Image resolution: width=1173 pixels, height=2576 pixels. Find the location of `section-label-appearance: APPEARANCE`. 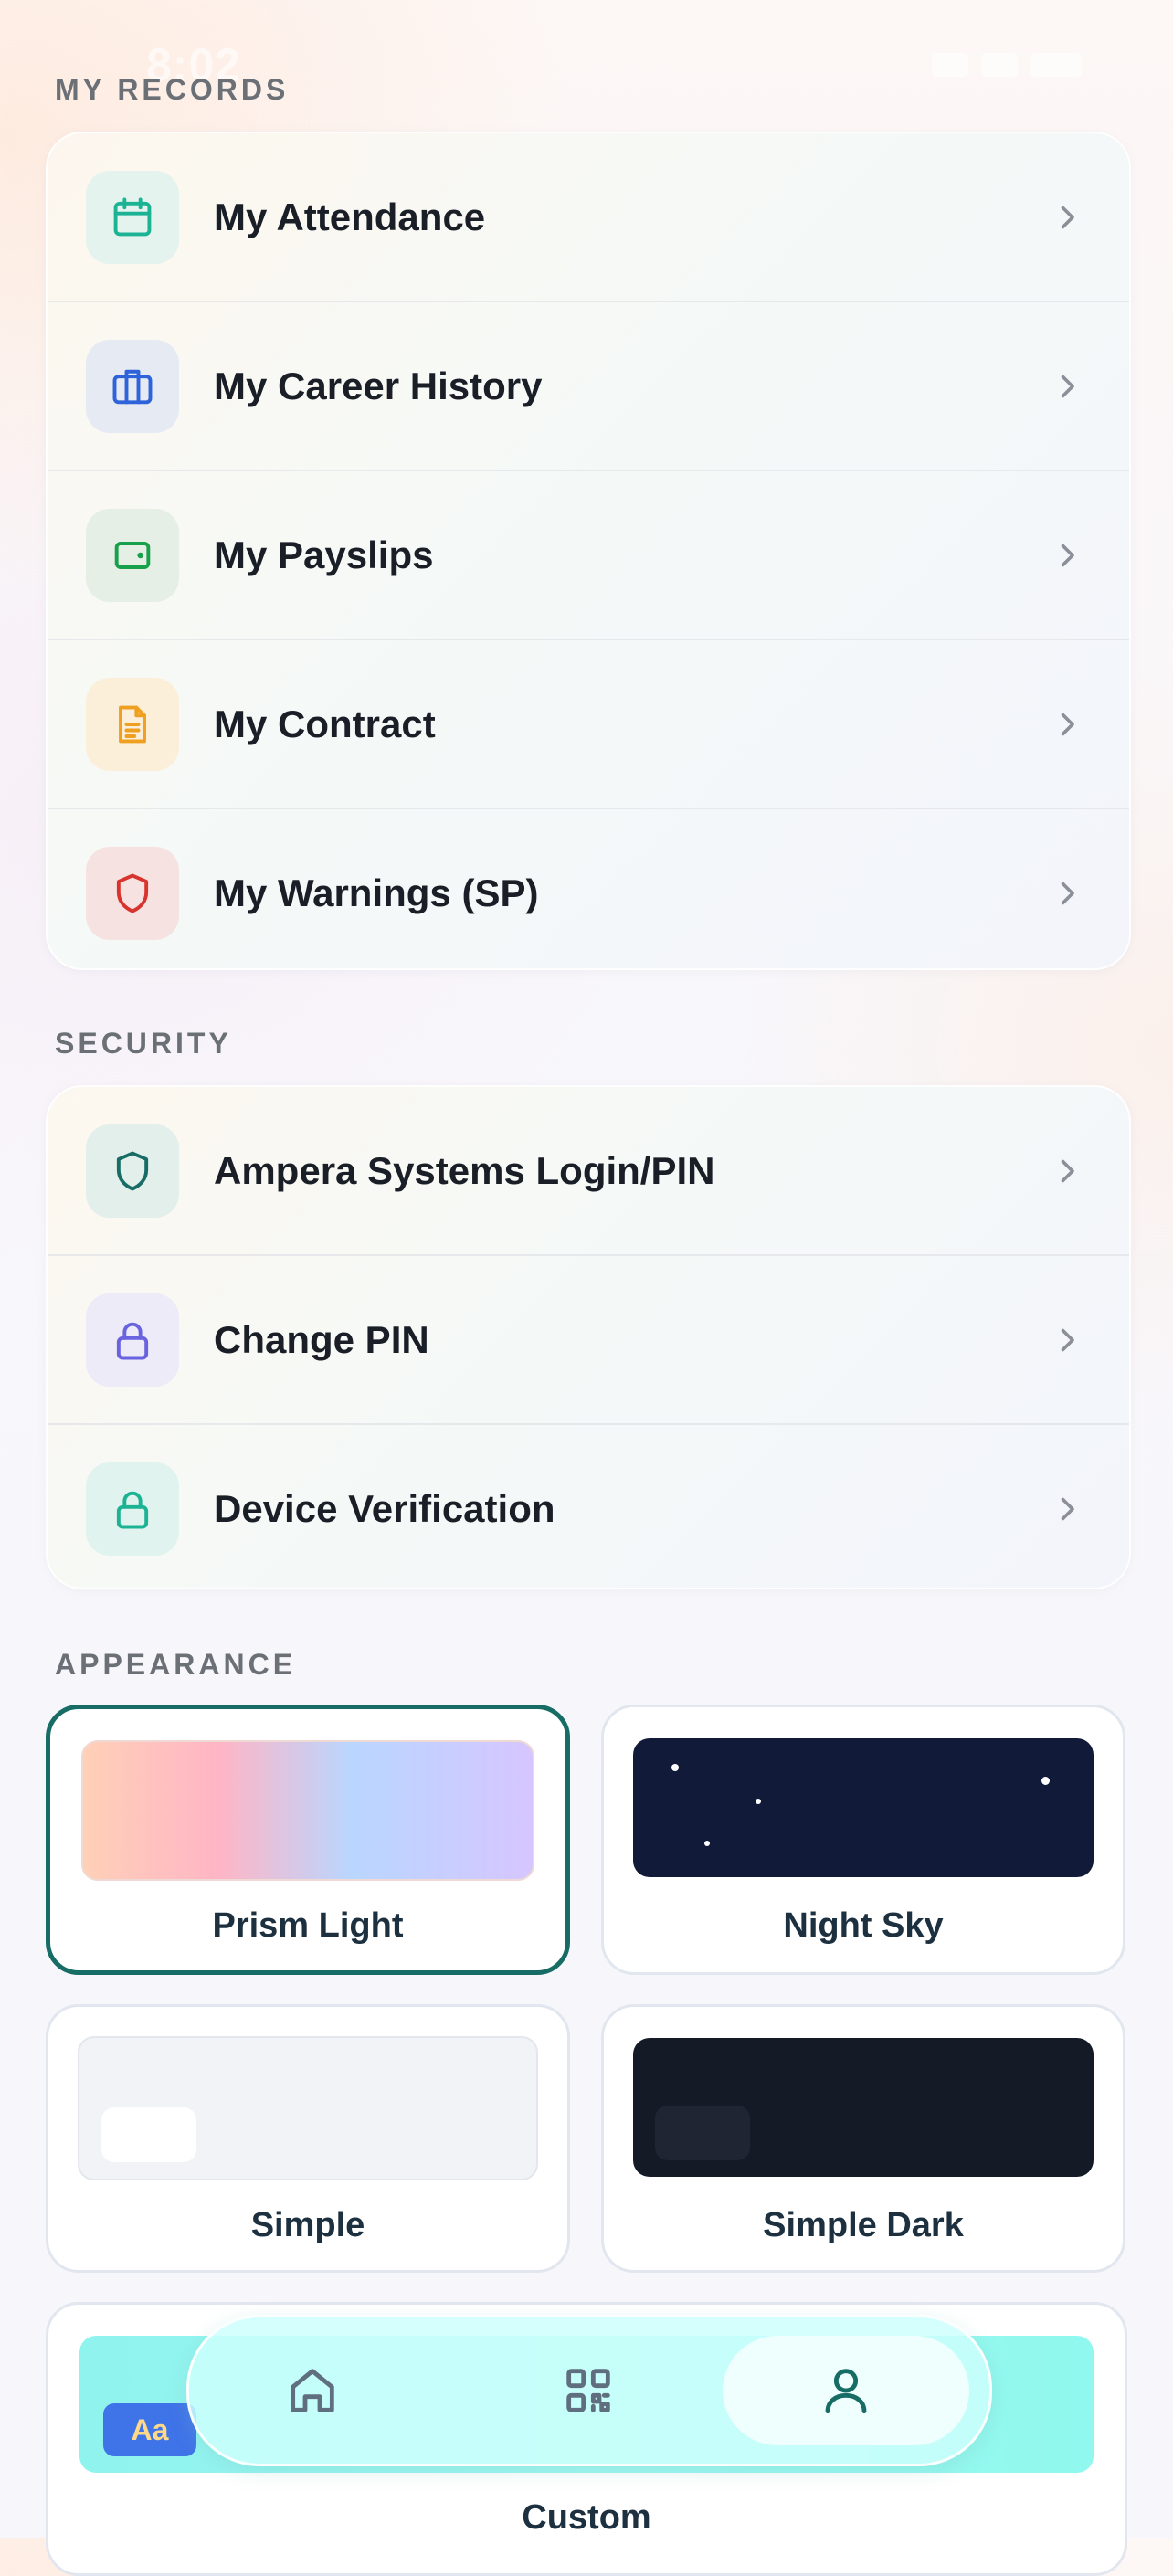

section-label-appearance: APPEARANCE is located at coordinates (176, 1664).